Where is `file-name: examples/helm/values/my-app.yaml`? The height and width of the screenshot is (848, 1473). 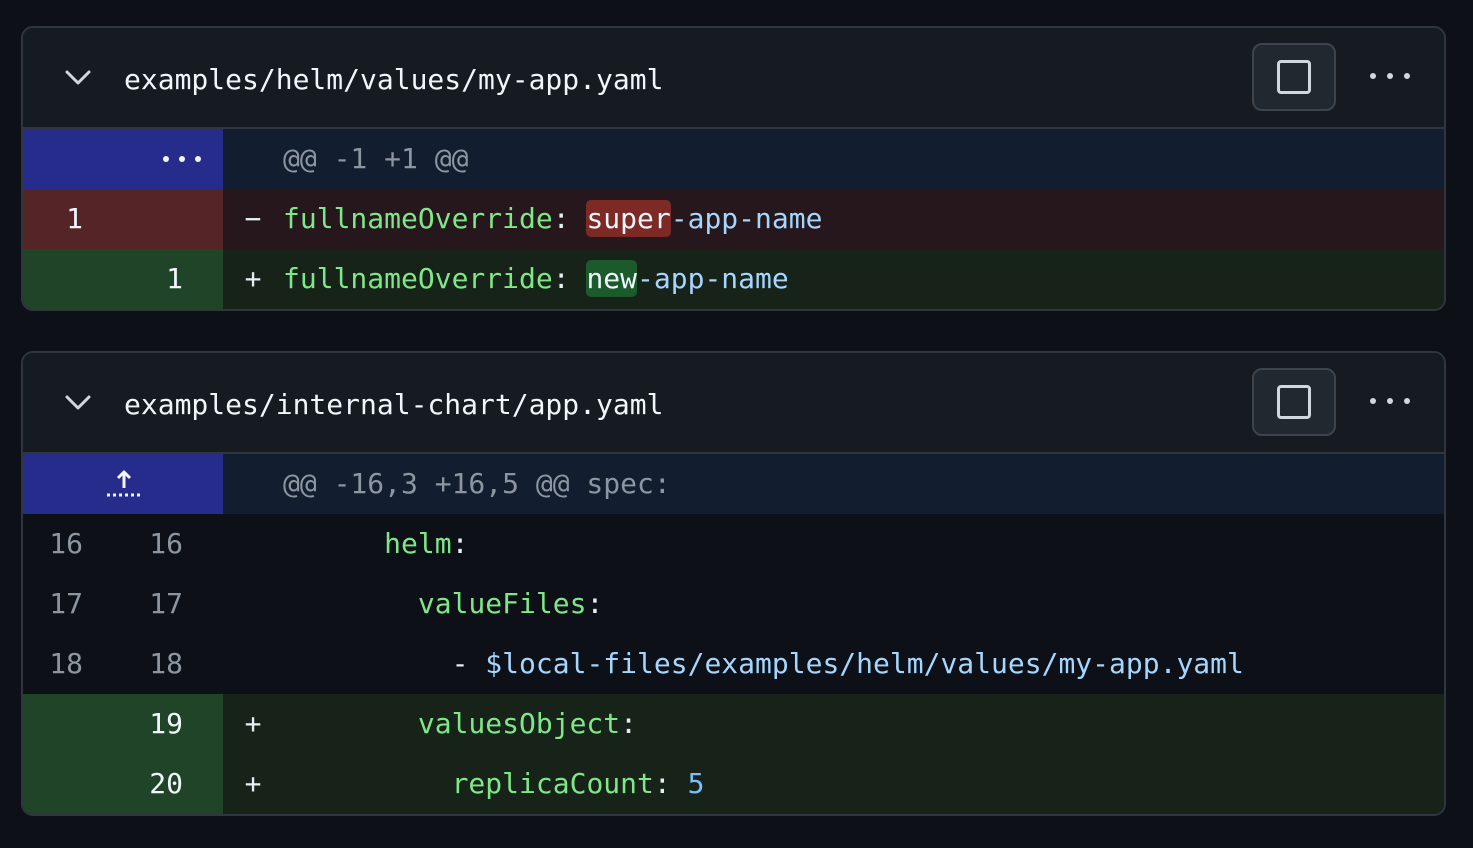 file-name: examples/helm/values/my-app.yaml is located at coordinates (393, 80).